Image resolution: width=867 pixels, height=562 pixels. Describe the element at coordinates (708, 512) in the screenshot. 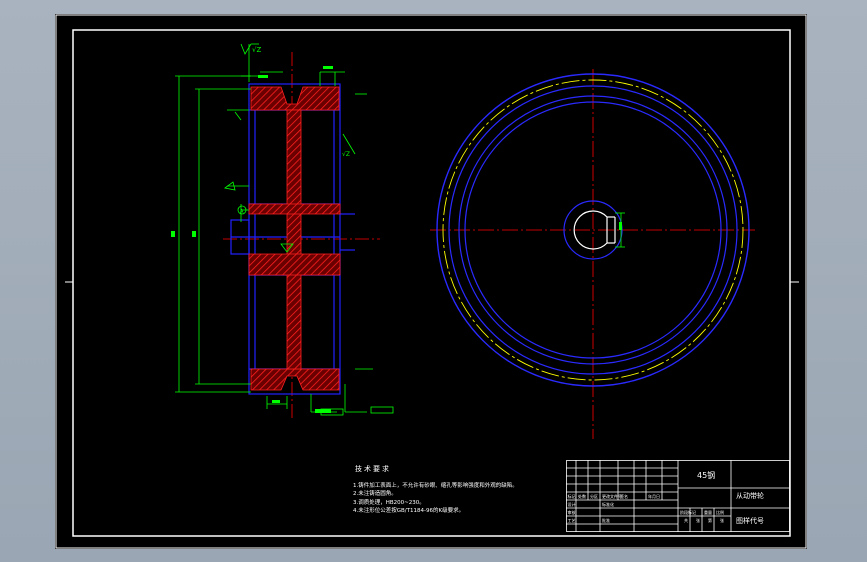

I see `stage-label: 重量` at that location.